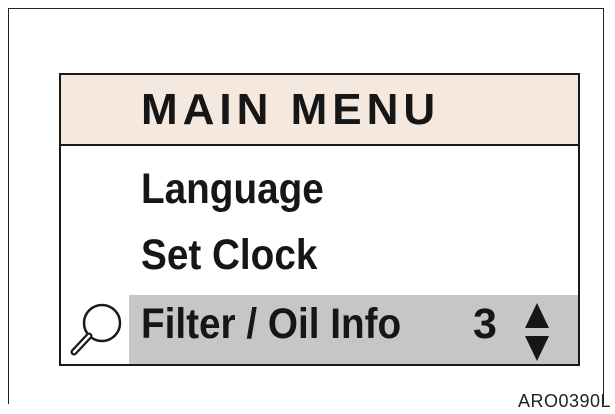 The height and width of the screenshot is (414, 615). What do you see at coordinates (537, 332) in the screenshot?
I see `up-down-arrow-icon` at bounding box center [537, 332].